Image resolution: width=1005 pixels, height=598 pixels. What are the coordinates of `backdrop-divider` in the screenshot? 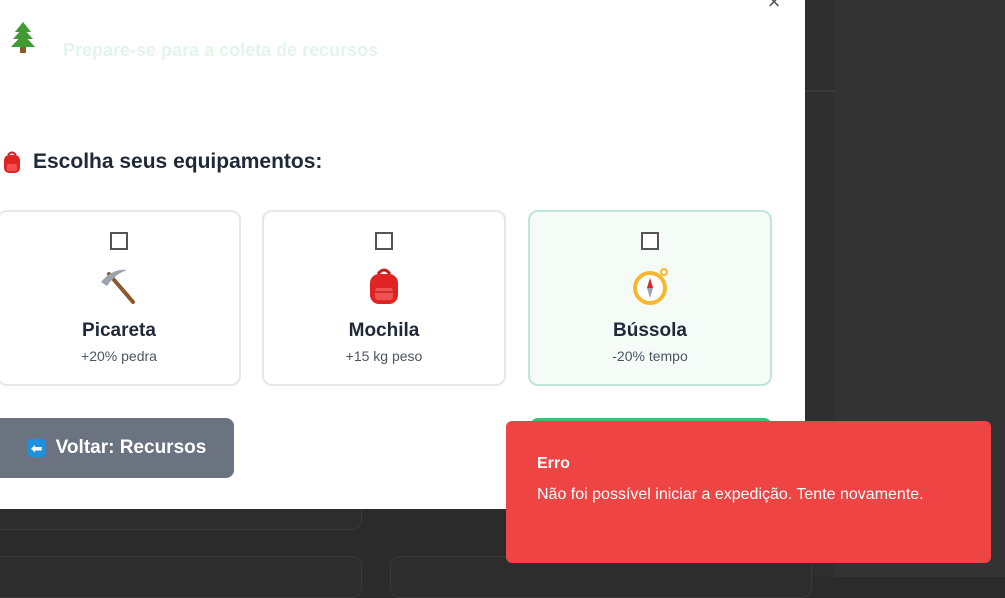 It's located at (820, 91).